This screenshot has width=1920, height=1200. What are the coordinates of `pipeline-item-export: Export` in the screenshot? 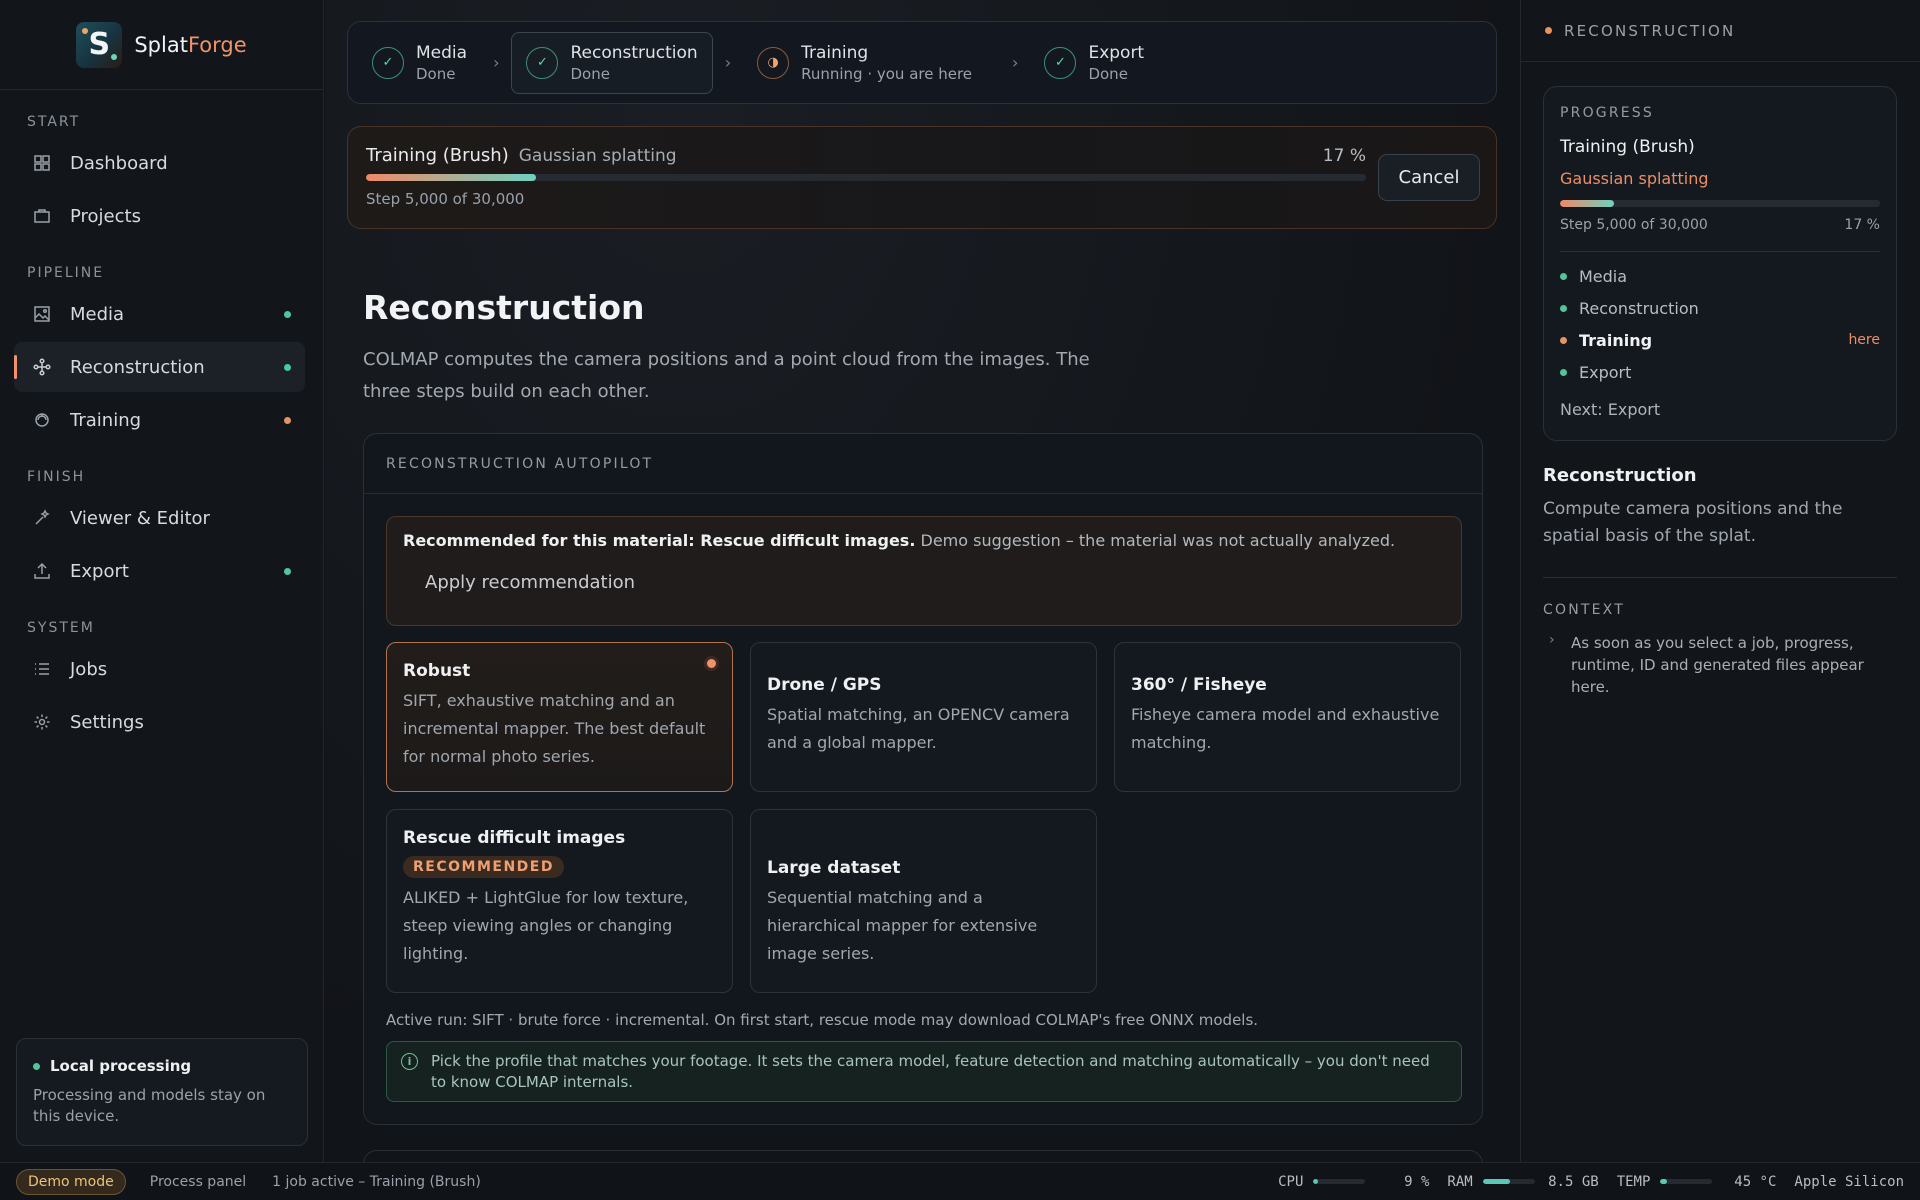 It's located at (1720, 372).